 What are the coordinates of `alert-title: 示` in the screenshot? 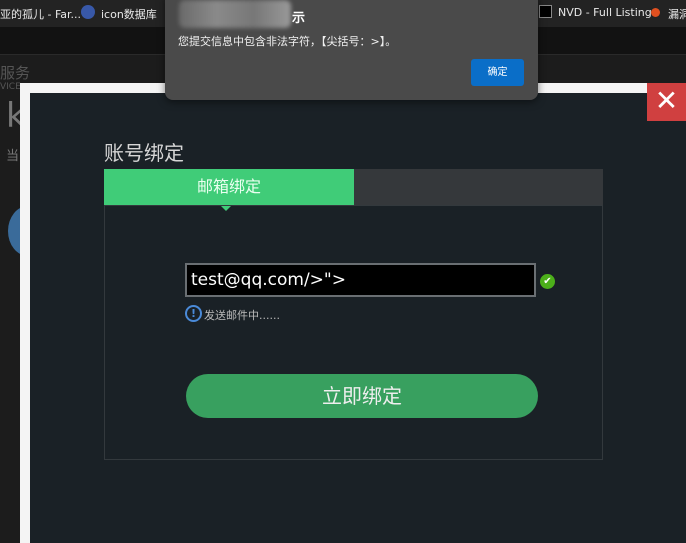 It's located at (299, 18).